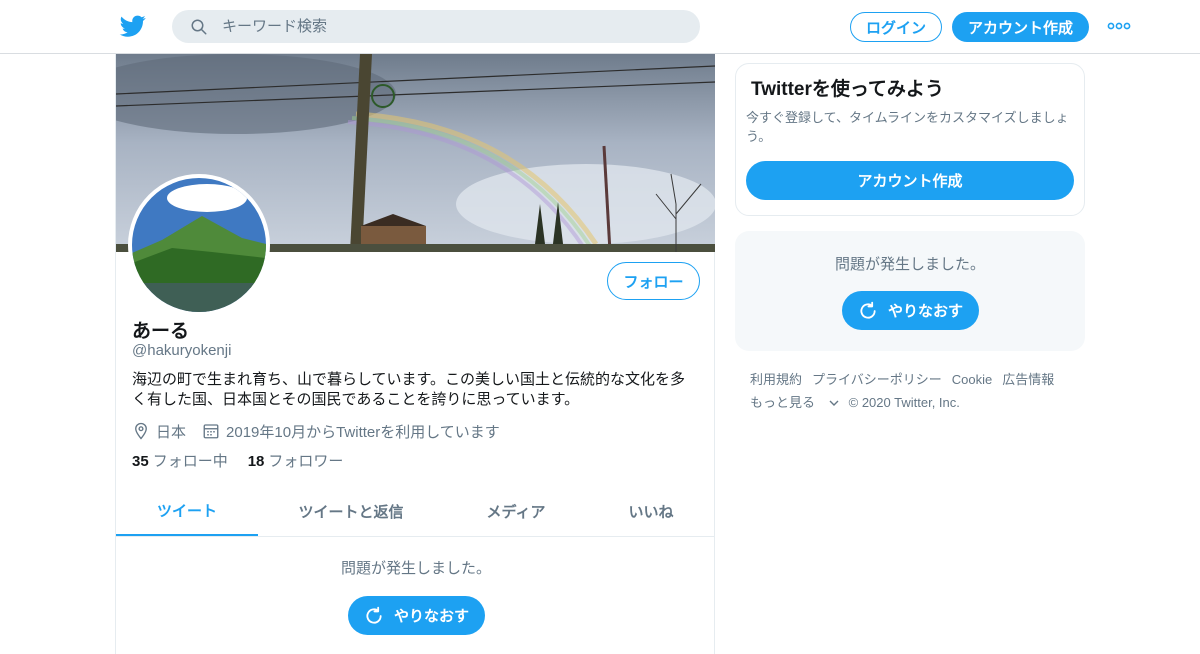 This screenshot has width=1200, height=654. Describe the element at coordinates (452, 26) in the screenshot. I see `search-input` at that location.